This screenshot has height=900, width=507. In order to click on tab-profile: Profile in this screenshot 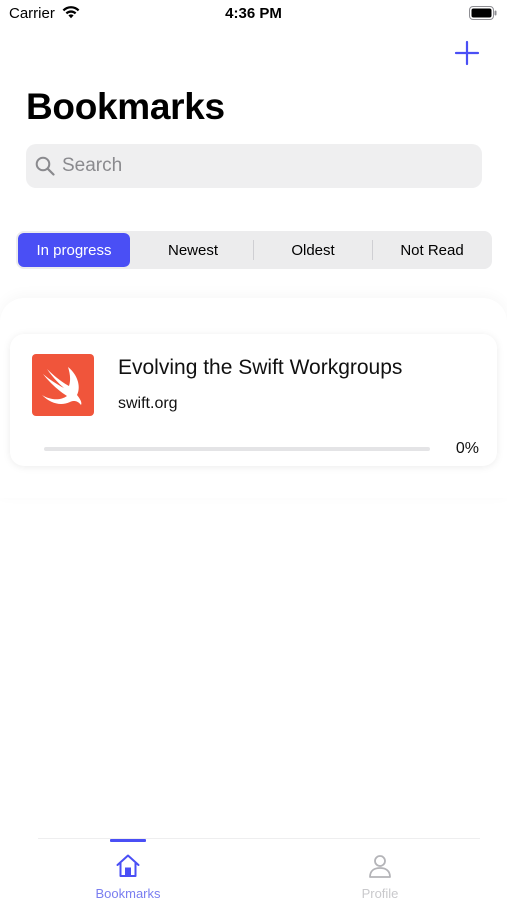, I will do `click(380, 876)`.